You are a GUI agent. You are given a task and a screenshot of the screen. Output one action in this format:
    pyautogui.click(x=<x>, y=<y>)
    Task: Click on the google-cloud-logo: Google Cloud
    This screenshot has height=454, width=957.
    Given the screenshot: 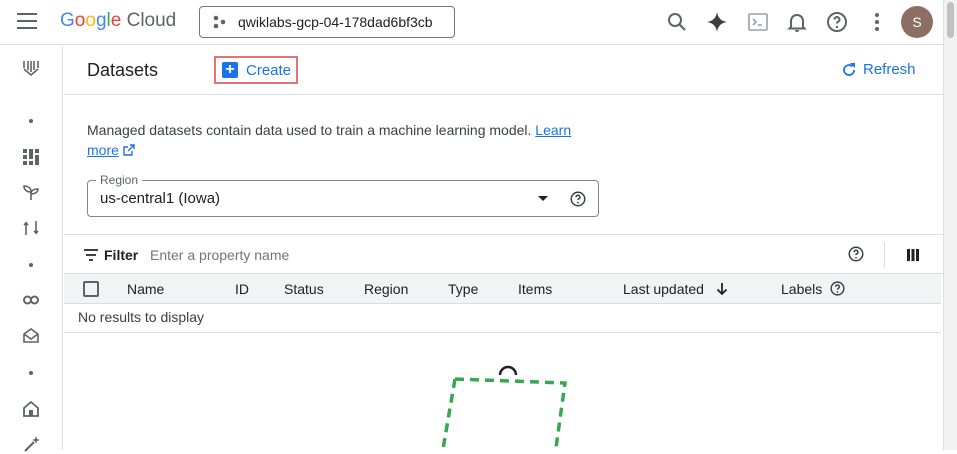 What is the action you would take?
    pyautogui.click(x=118, y=21)
    